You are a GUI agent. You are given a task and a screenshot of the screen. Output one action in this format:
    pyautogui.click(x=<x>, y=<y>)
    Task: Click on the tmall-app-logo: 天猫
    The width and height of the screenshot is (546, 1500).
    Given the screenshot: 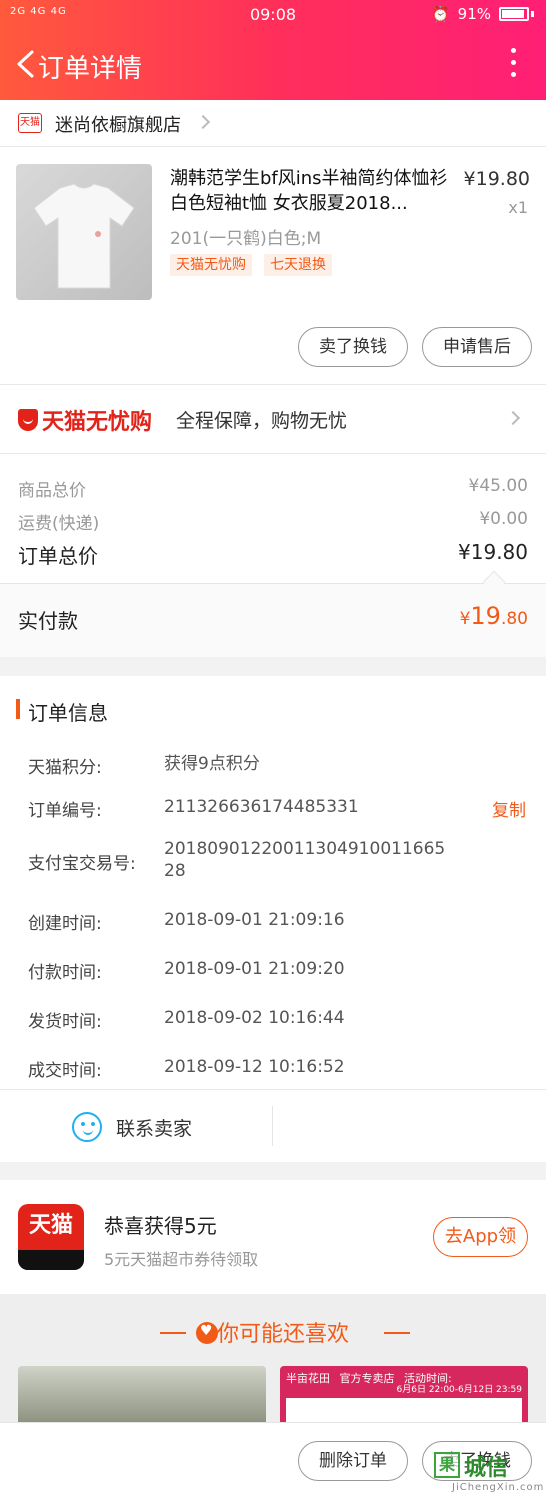 What is the action you would take?
    pyautogui.click(x=51, y=1237)
    